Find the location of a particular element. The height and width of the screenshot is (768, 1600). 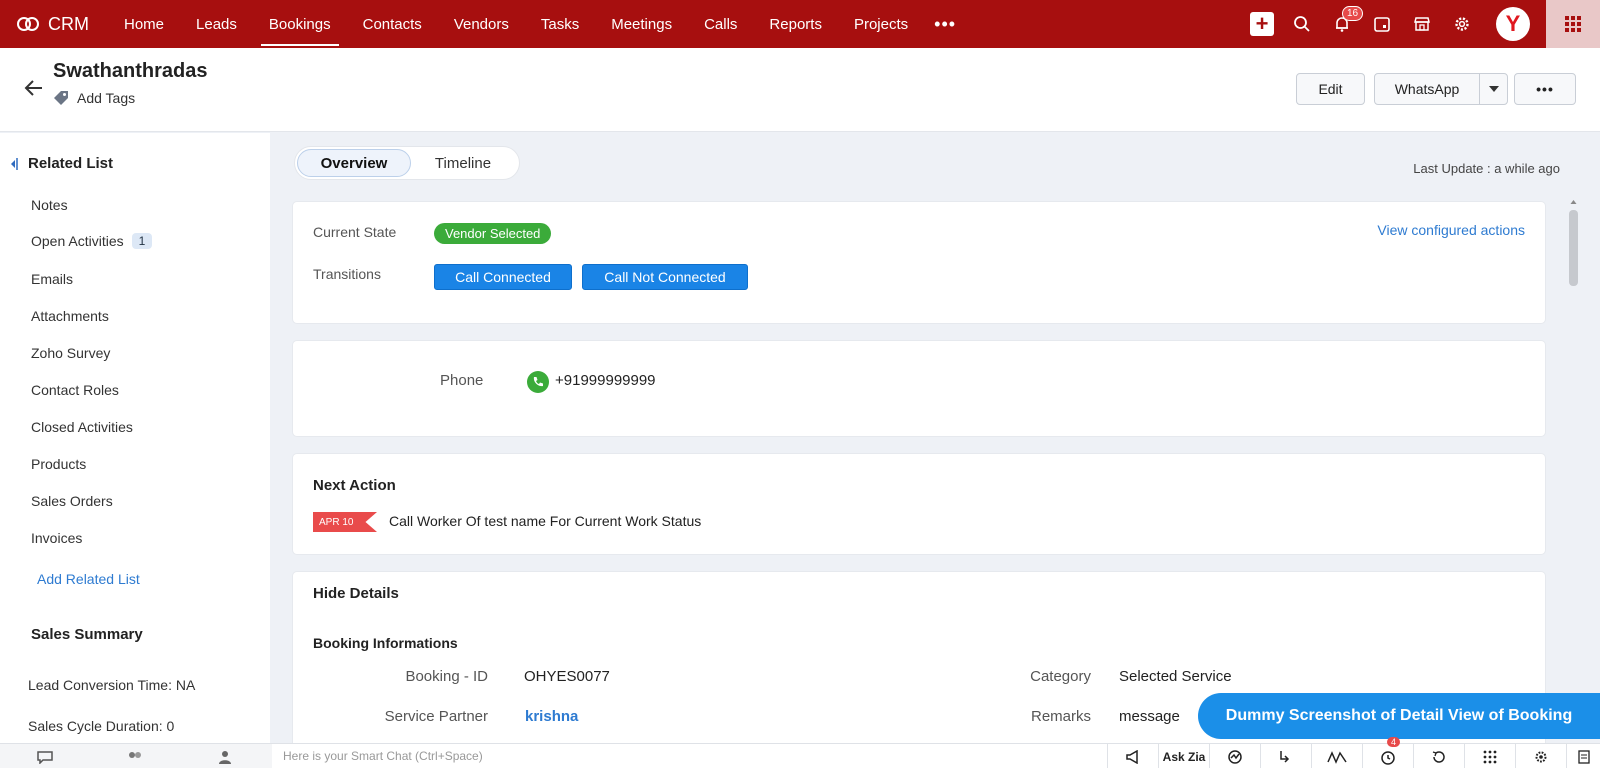

bottom-utilities: Ask Zia 4 is located at coordinates (1353, 752).